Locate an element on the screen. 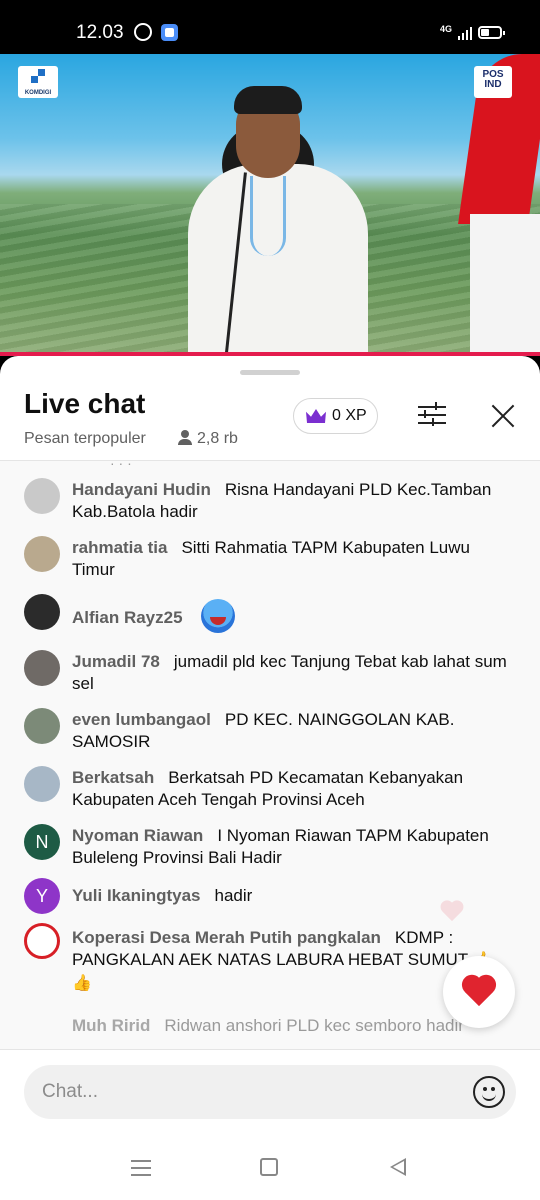  laughing-emoji-icon is located at coordinates (217, 616).